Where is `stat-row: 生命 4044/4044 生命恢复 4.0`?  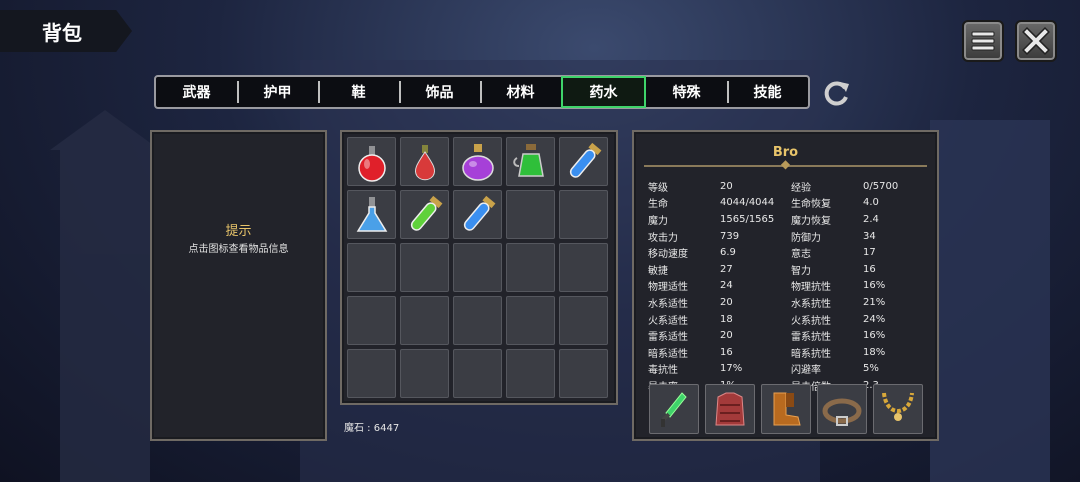
stat-row: 生命 4044/4044 生命恢复 4.0 is located at coordinates (788, 203).